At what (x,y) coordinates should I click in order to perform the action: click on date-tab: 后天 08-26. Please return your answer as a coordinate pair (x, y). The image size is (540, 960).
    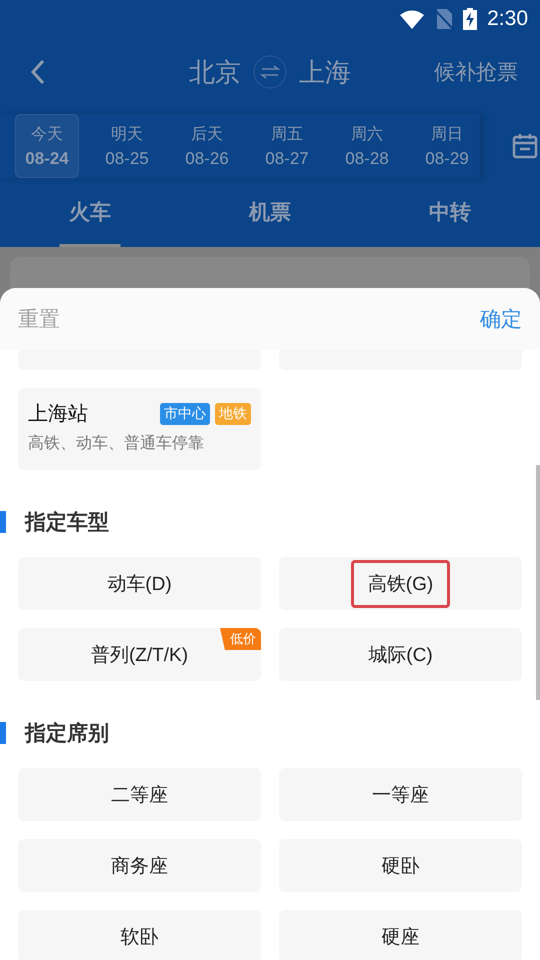
    Looking at the image, I should click on (207, 146).